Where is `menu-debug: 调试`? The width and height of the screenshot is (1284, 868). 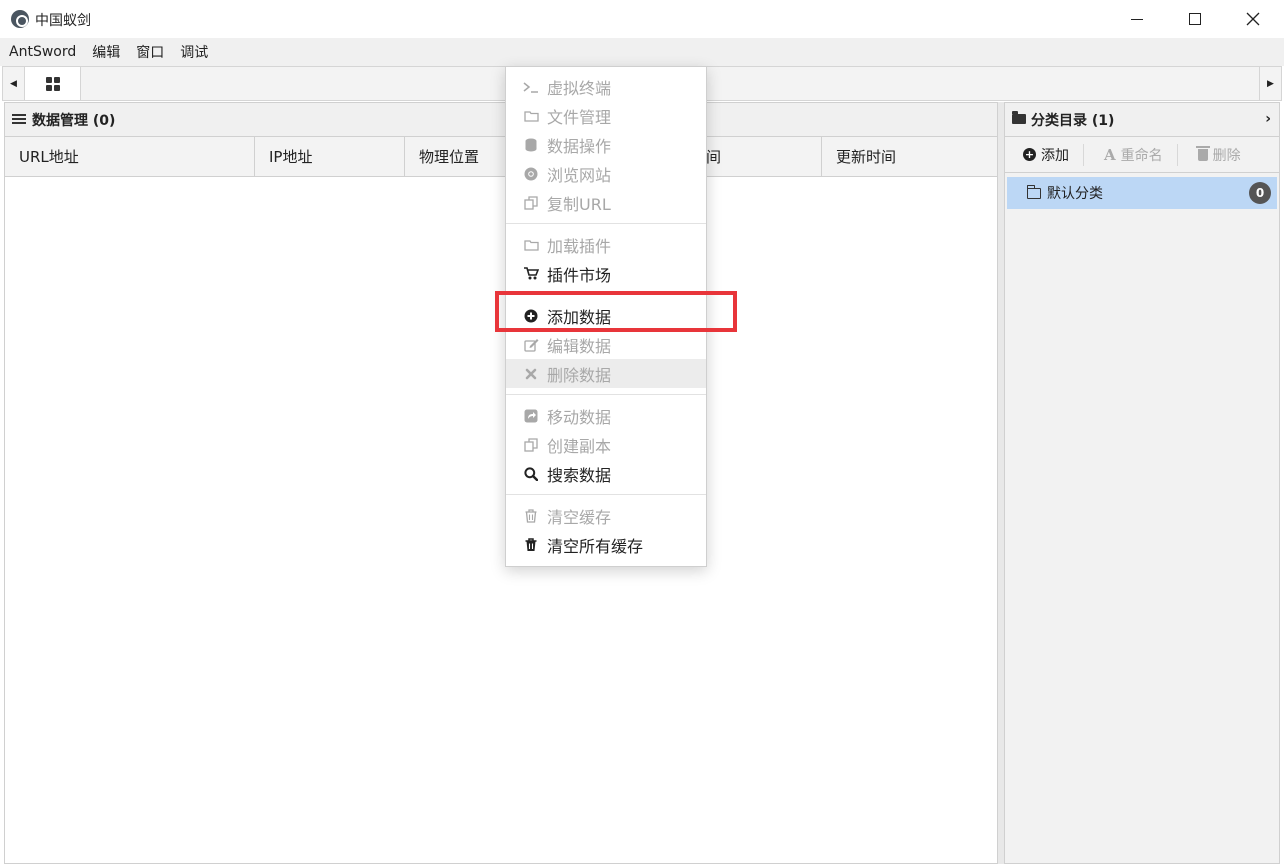
menu-debug: 调试 is located at coordinates (194, 52).